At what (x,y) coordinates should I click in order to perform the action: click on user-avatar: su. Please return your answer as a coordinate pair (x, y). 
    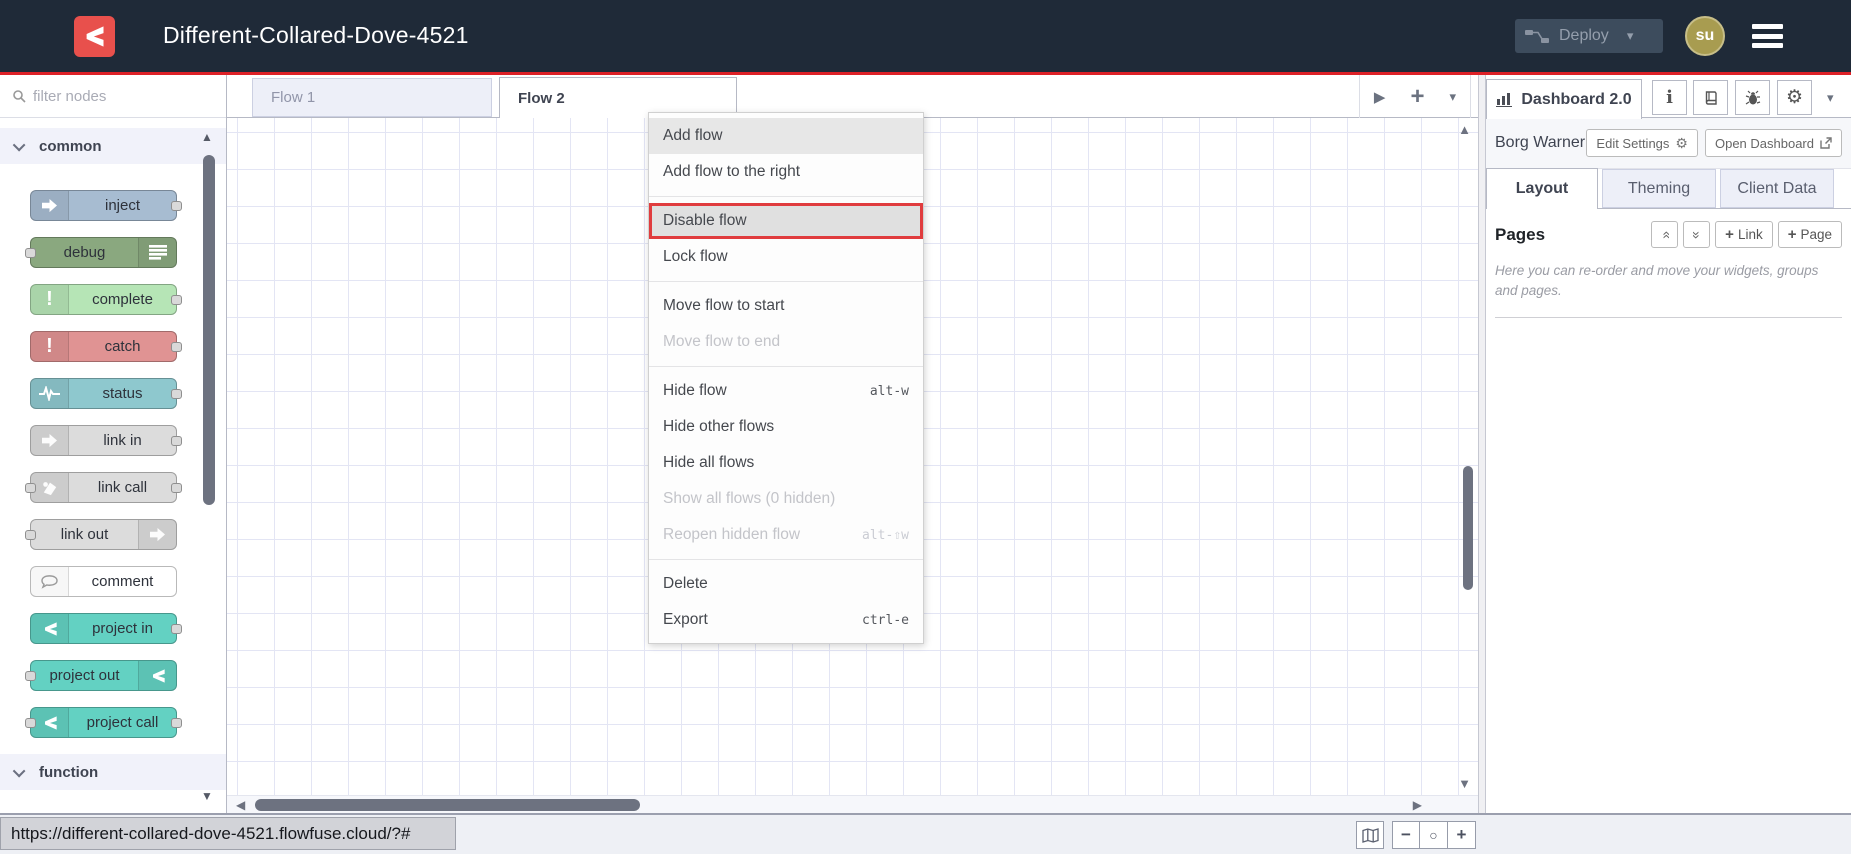
    Looking at the image, I should click on (1705, 36).